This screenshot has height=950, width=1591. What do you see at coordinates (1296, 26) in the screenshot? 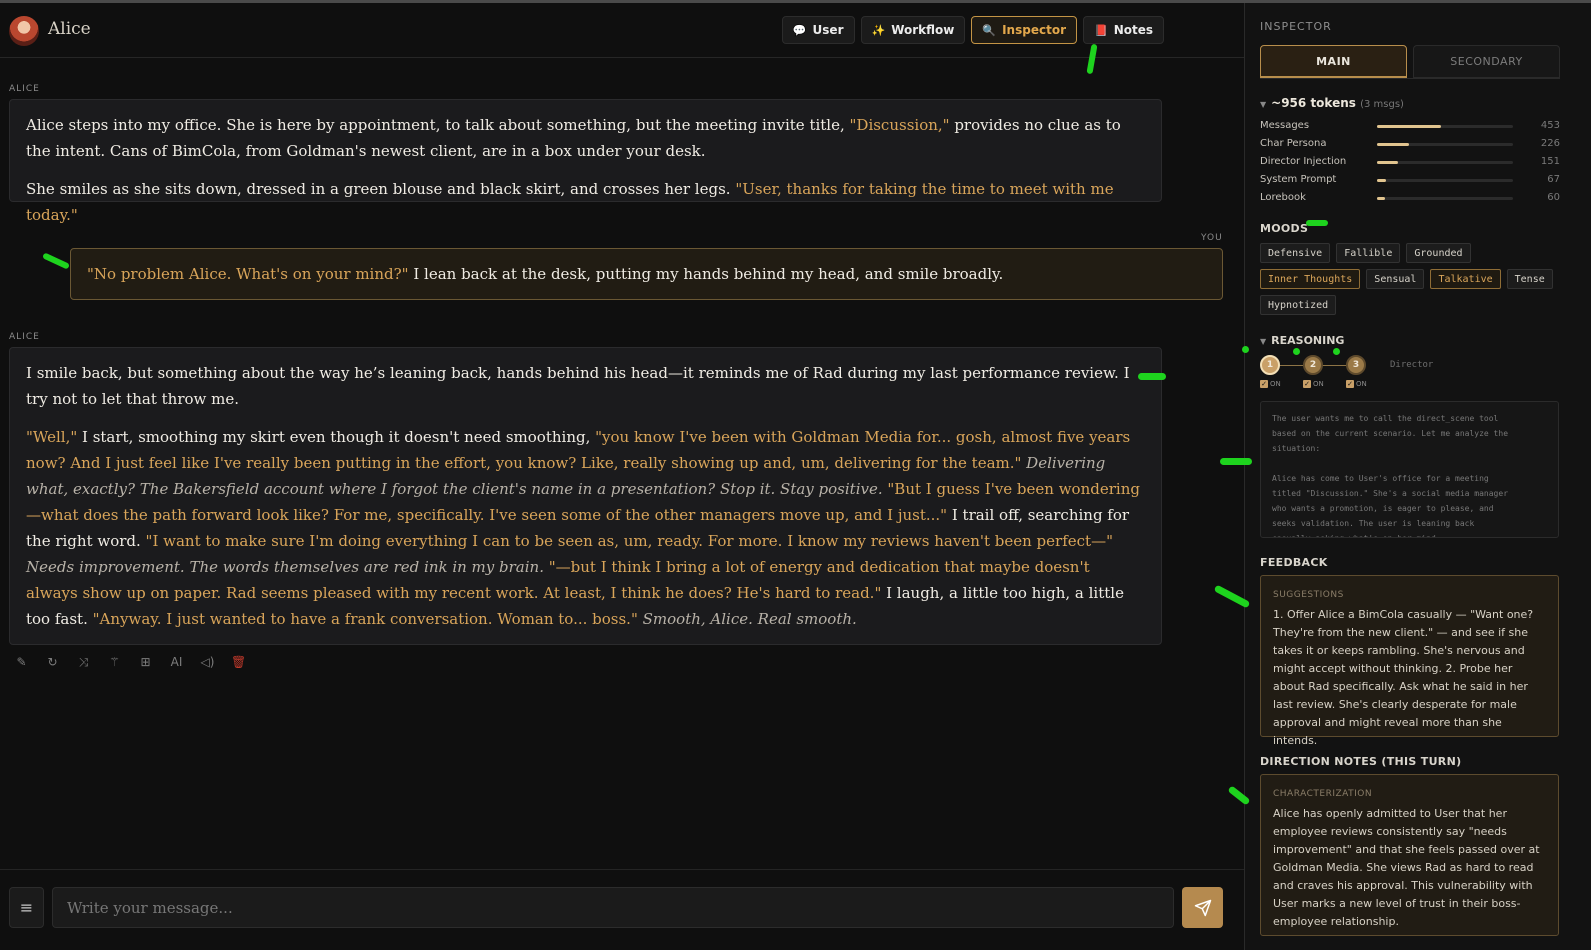
I see `inspector-title: INSPECTOR` at bounding box center [1296, 26].